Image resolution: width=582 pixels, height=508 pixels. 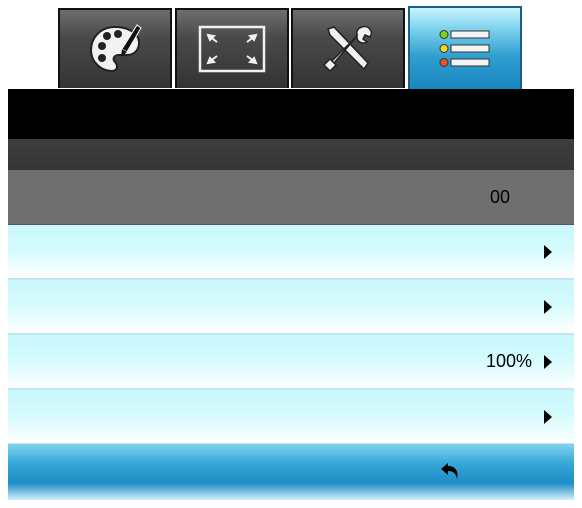 I want to click on menu-footer, so click(x=291, y=472).